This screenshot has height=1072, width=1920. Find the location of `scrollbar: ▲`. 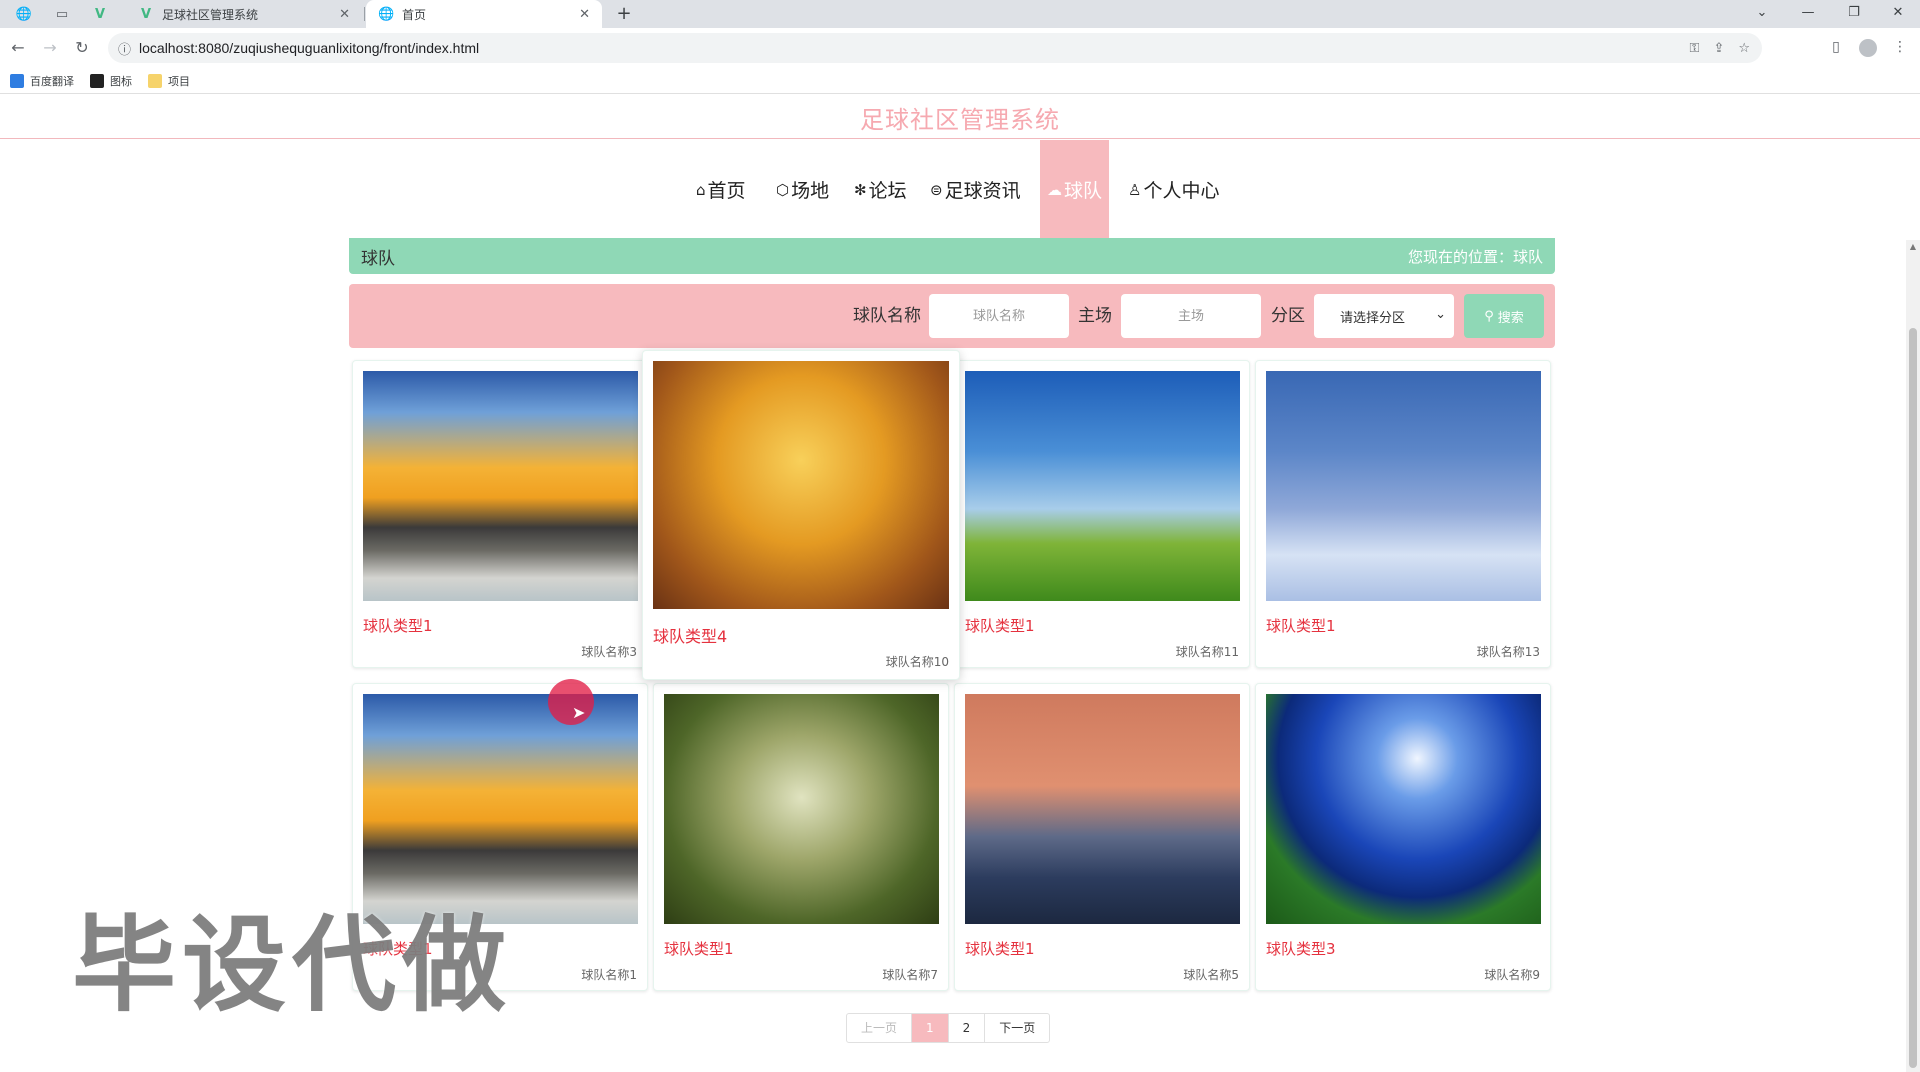

scrollbar: ▲ is located at coordinates (1913, 656).